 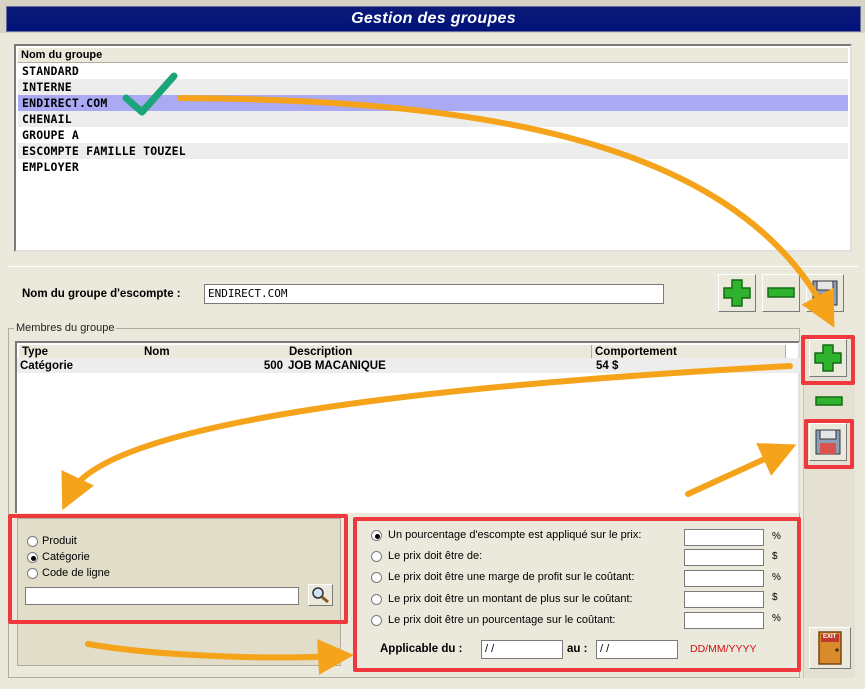 I want to click on arrow-pricing-to-save, so click(x=741, y=470).